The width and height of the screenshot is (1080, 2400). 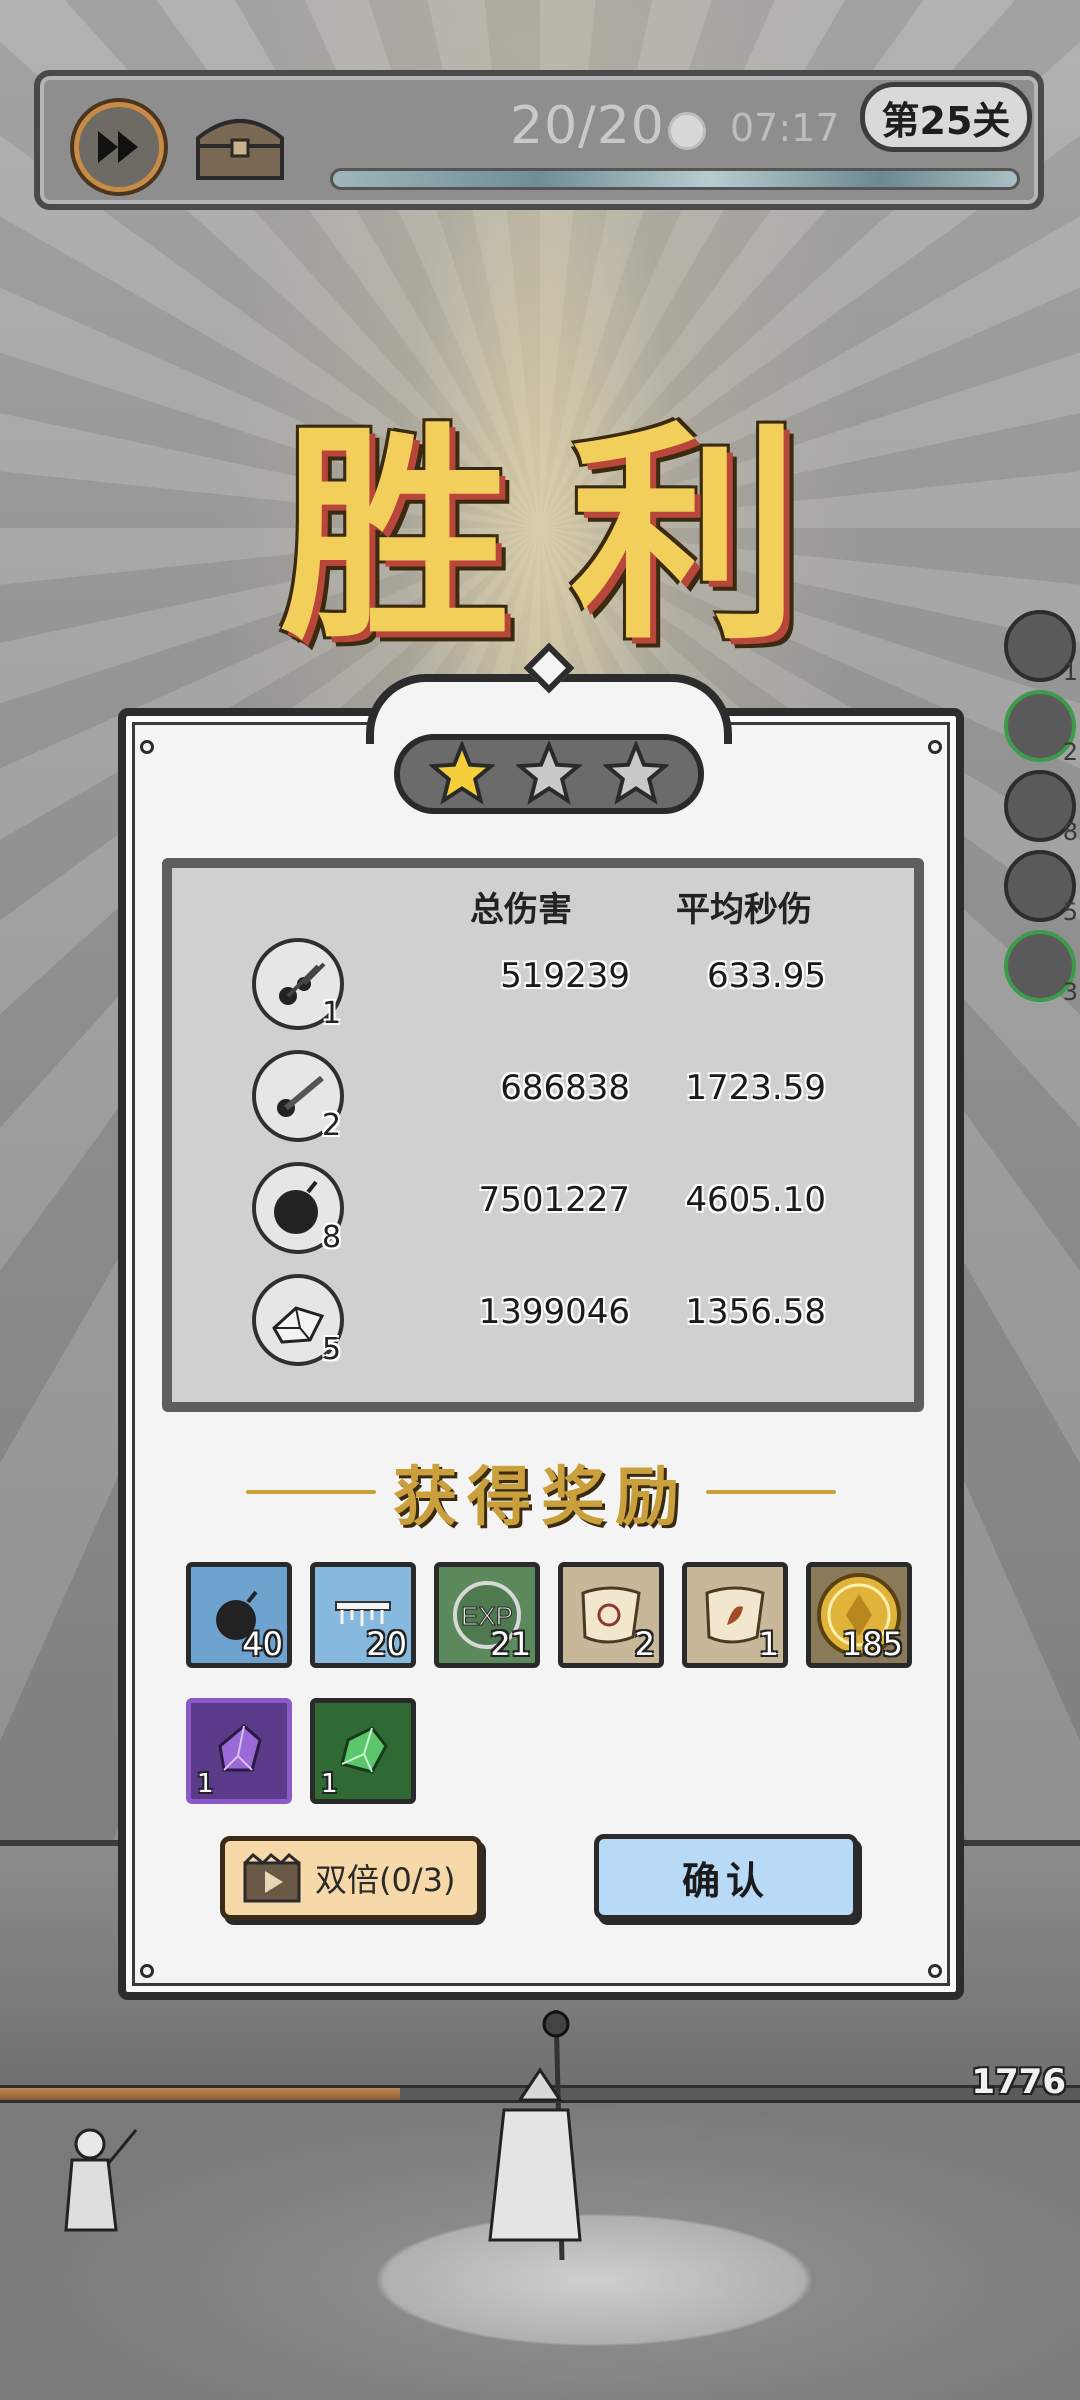 I want to click on clock-icon, so click(x=687, y=131).